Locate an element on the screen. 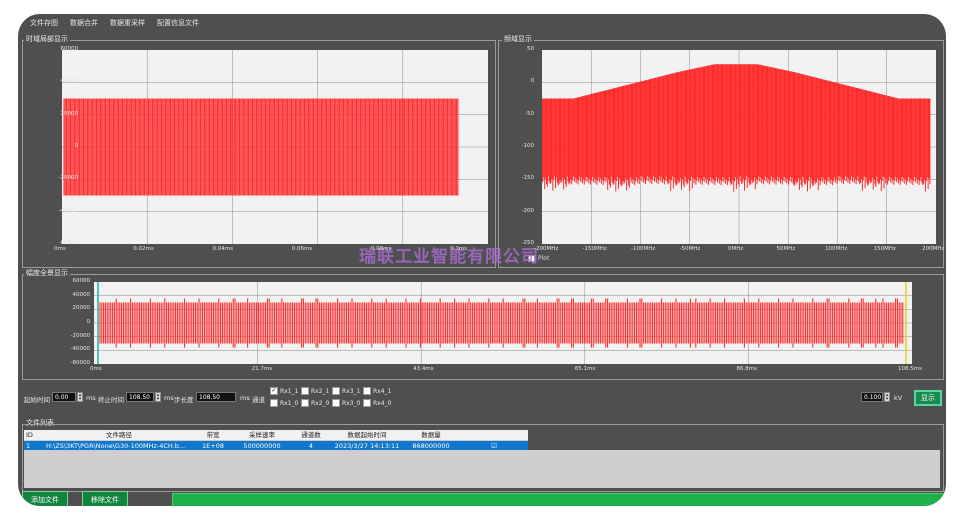 The image size is (959, 514). channel-checkbox-rx4_1: Rx4_1 is located at coordinates (377, 391).